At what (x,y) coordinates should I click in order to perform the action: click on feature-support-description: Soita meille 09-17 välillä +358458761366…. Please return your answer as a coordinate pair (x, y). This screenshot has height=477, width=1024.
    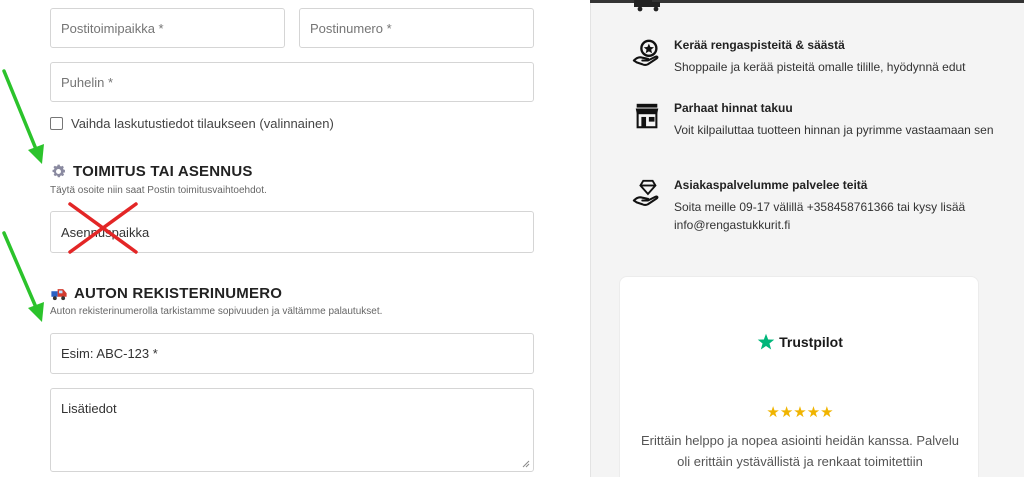
    Looking at the image, I should click on (820, 216).